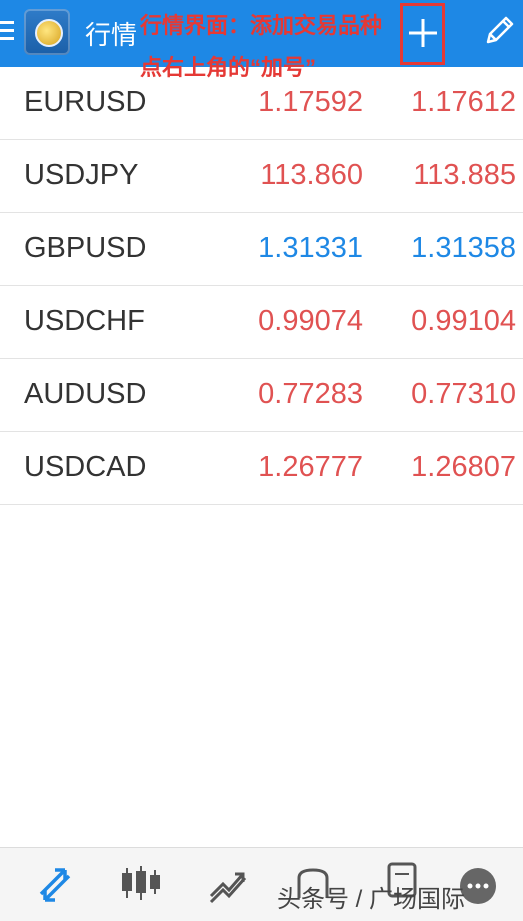 The image size is (523, 921). I want to click on quote-row: AUDUSD 0.77283 0.77310, so click(261, 395).